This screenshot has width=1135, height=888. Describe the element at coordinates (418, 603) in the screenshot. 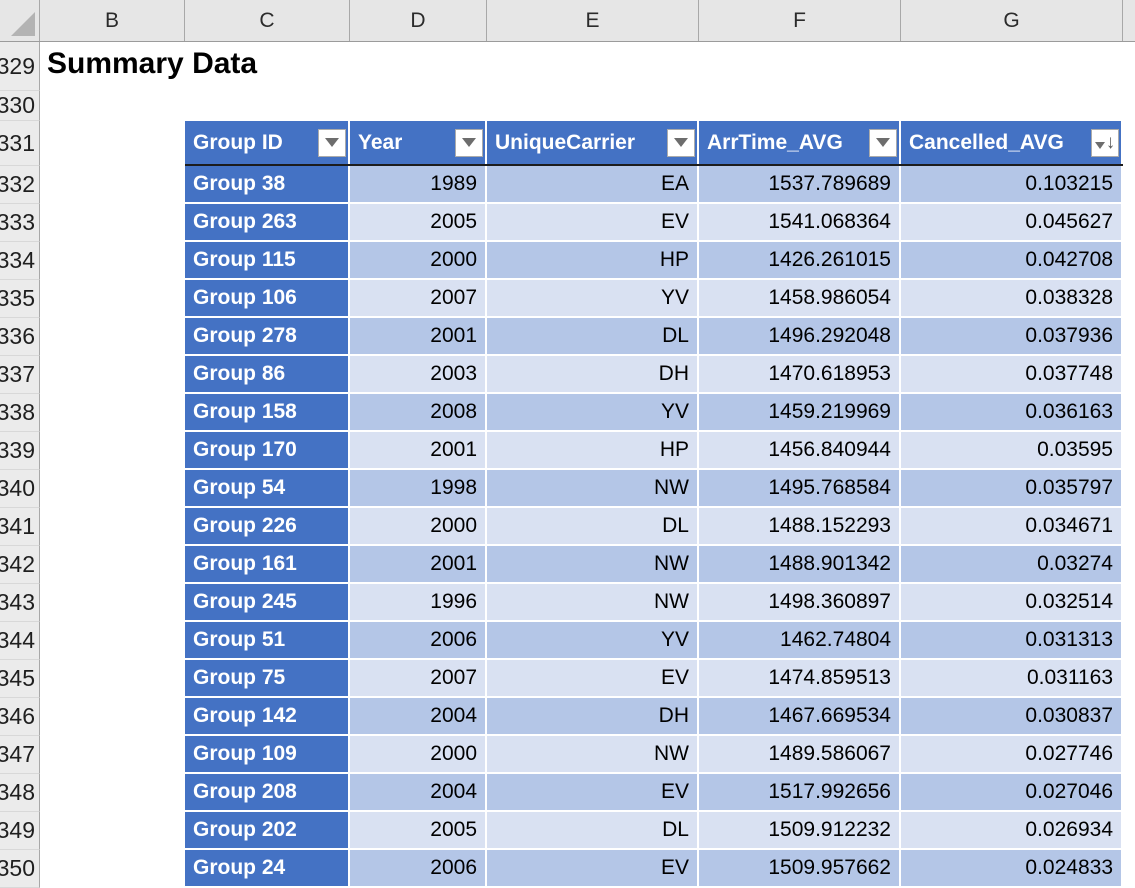

I see `cell: 1996` at that location.